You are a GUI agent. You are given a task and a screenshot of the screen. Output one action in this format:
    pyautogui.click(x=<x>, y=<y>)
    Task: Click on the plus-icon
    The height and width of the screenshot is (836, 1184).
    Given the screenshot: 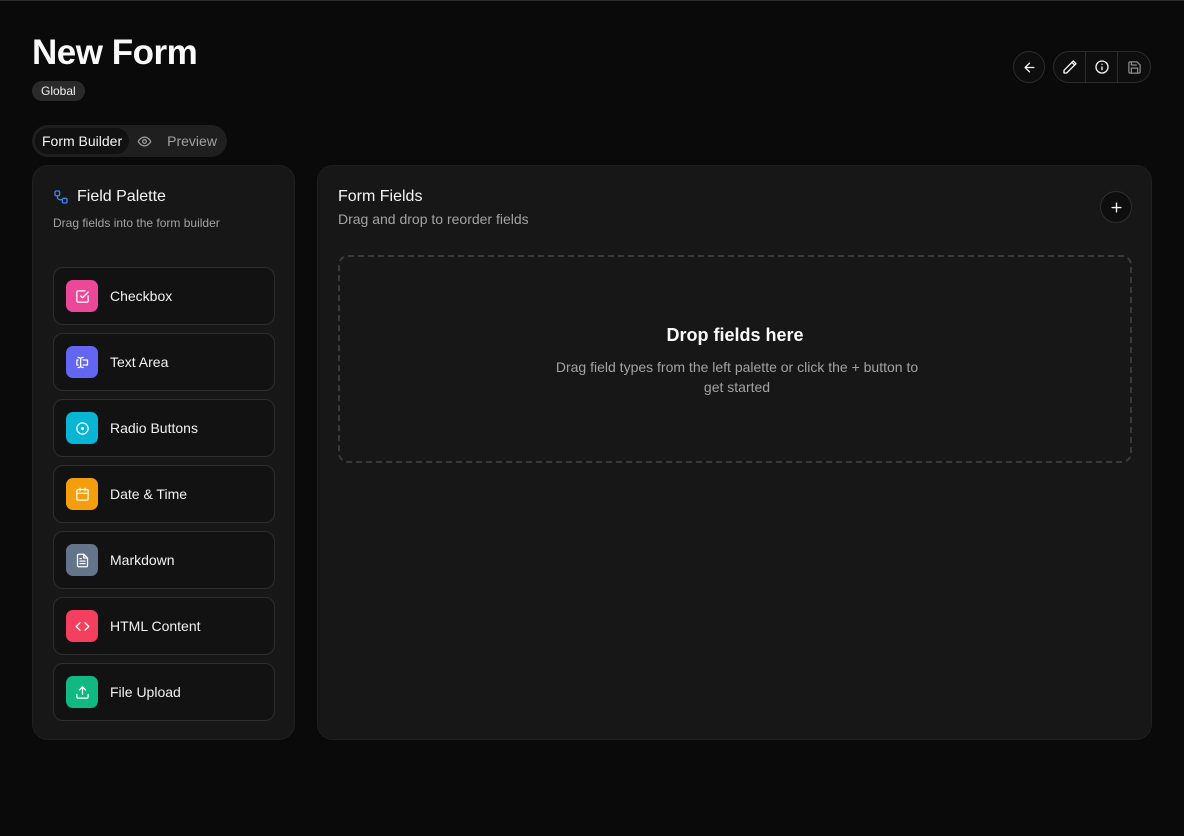 What is the action you would take?
    pyautogui.click(x=1116, y=207)
    